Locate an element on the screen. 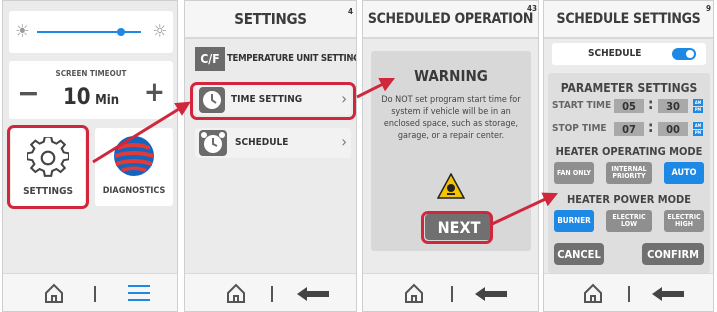  panel4-footer is located at coordinates (628, 292).